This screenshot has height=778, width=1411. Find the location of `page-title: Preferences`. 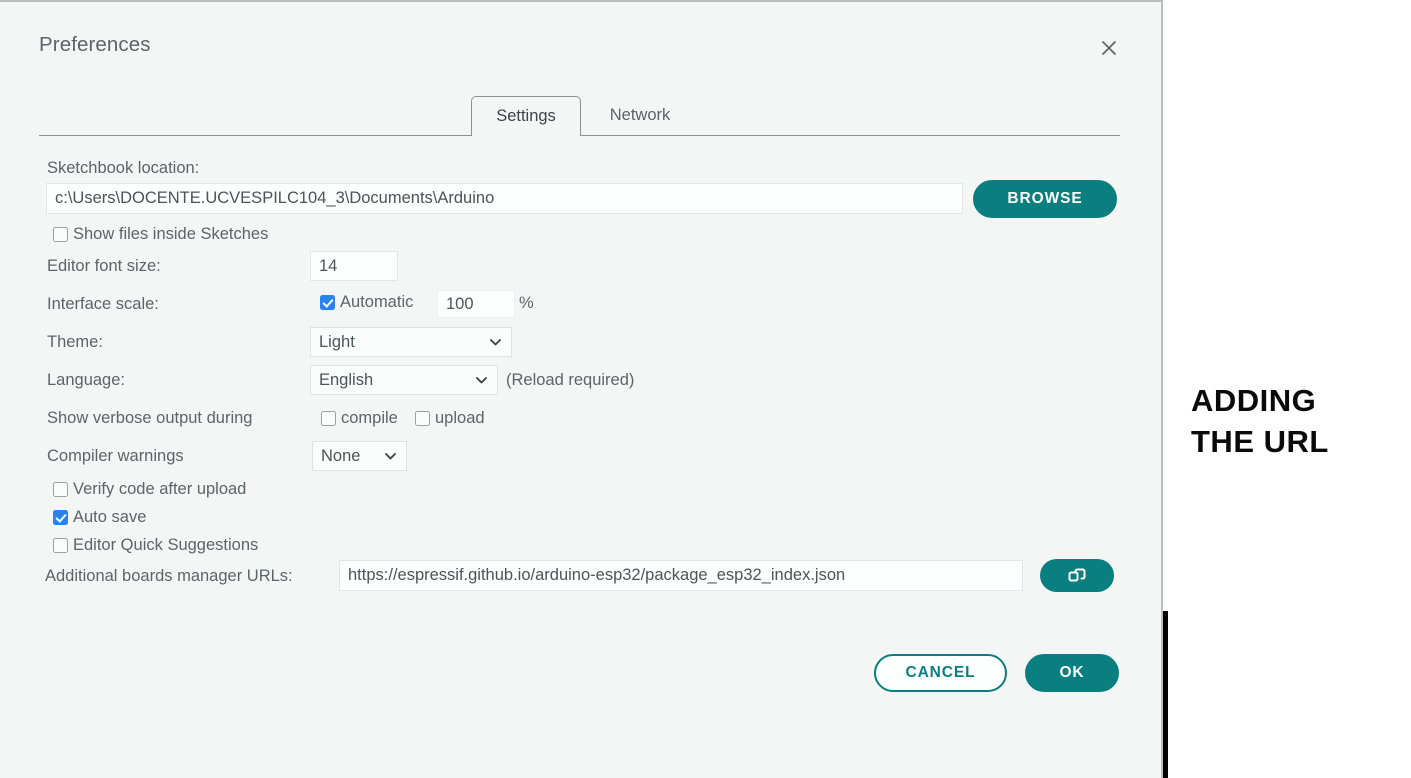

page-title: Preferences is located at coordinates (95, 44).